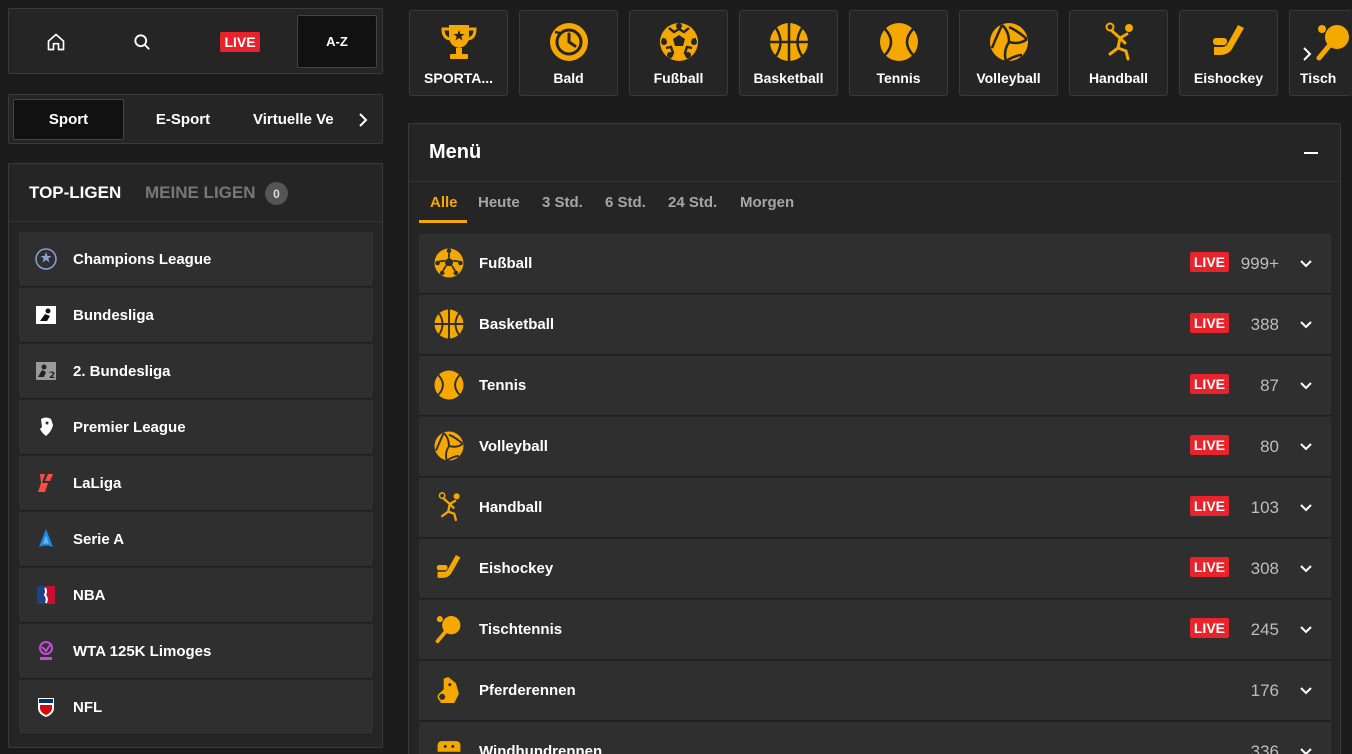 The width and height of the screenshot is (1352, 754). Describe the element at coordinates (541, 748) in the screenshot. I see `sport-name: Windhundrennen` at that location.